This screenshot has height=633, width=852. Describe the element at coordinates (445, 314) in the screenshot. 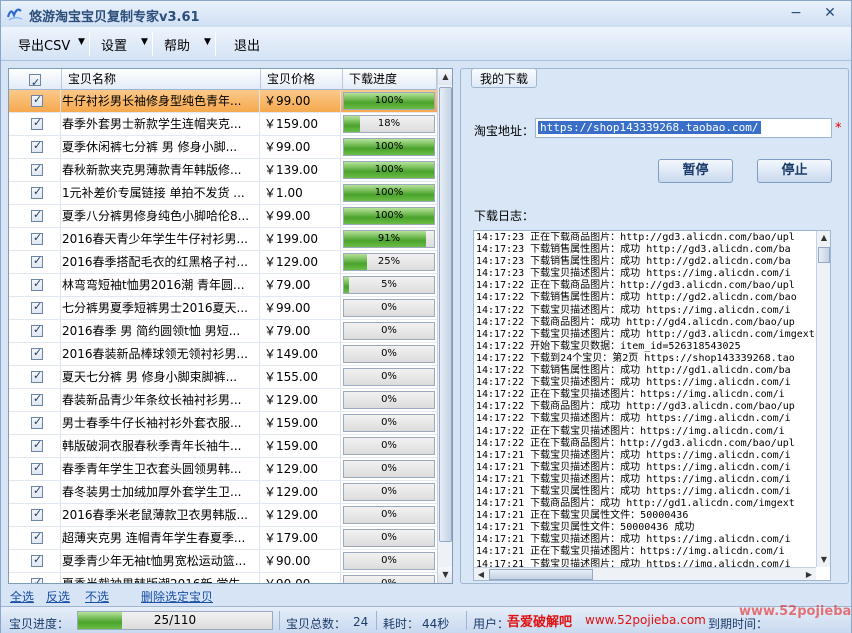

I see `scrollbar-thumb` at that location.